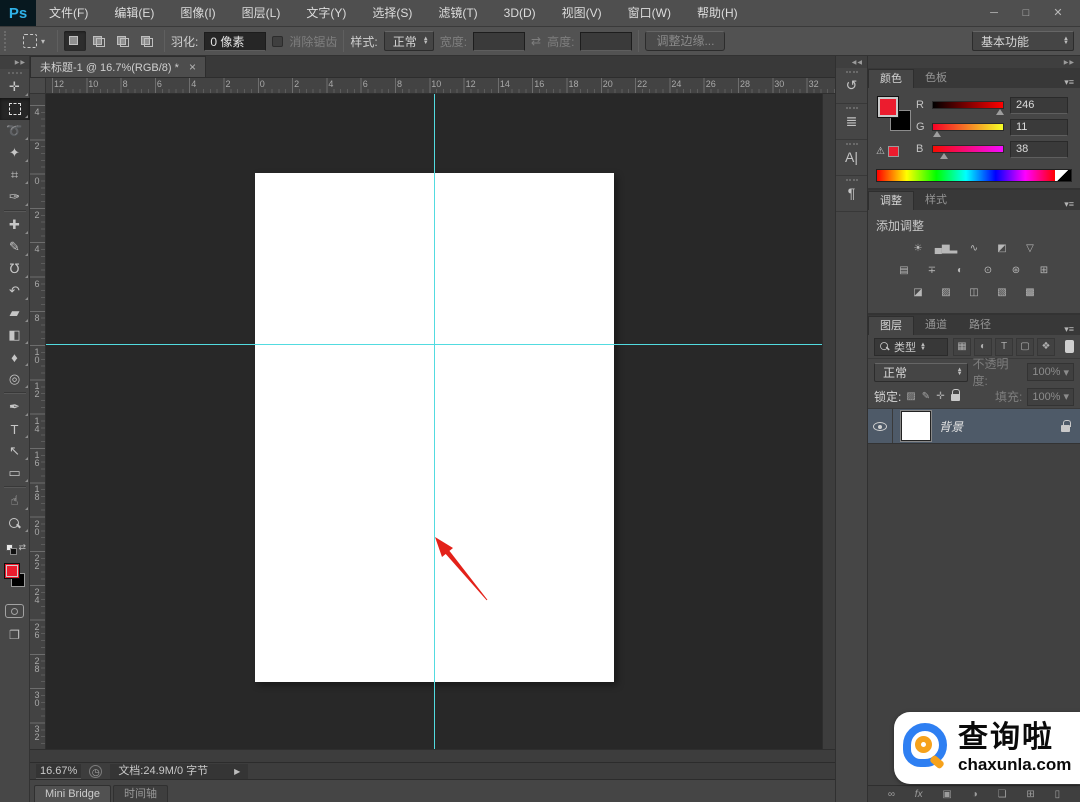  I want to click on menu-item: 窗口(W), so click(649, 13).